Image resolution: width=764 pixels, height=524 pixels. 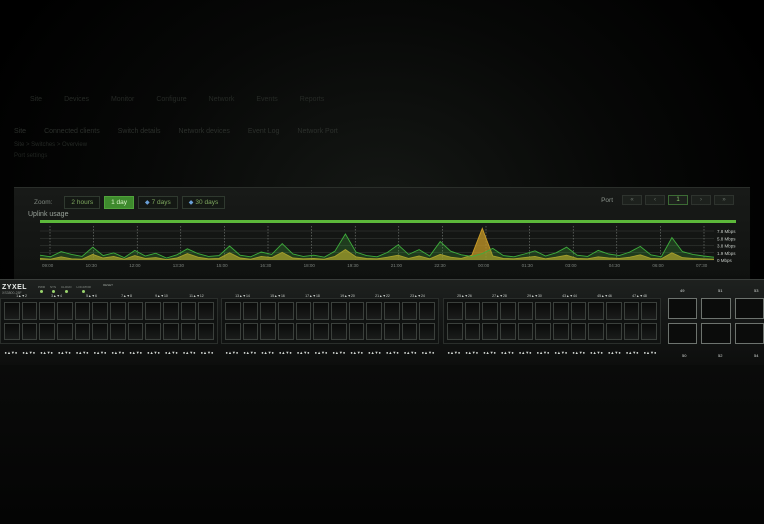 I want to click on port-number: 15▲▼16, so click(x=277, y=296).